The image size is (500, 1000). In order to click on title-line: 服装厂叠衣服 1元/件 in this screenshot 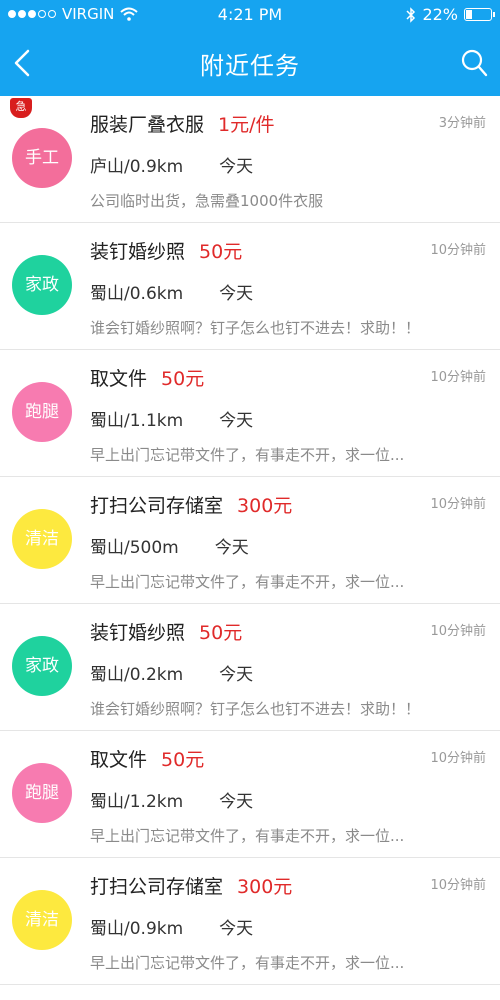, I will do `click(182, 123)`.